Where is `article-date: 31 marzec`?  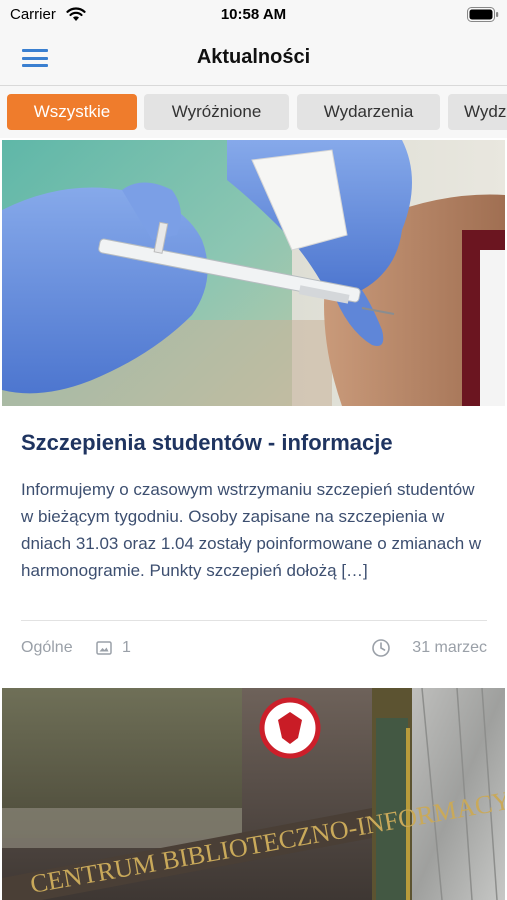
article-date: 31 marzec is located at coordinates (449, 647).